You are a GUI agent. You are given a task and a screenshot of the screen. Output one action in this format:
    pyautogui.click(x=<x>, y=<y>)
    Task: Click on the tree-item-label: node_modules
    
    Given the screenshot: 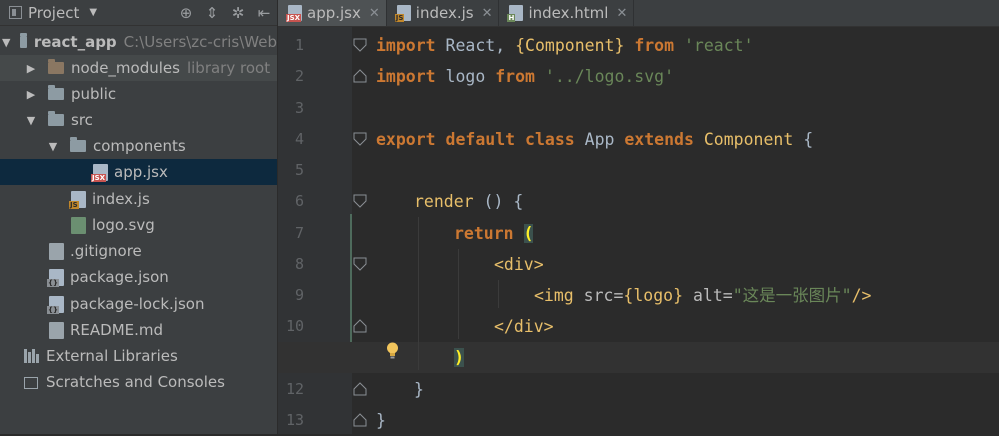 What is the action you would take?
    pyautogui.click(x=125, y=68)
    